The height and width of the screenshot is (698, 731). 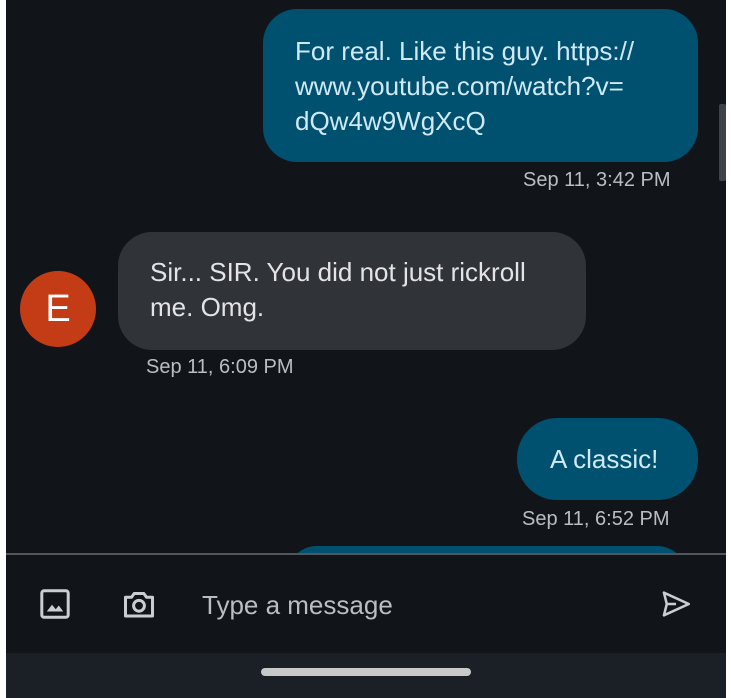 I want to click on message-line: dQw4w9WgXcQ, so click(x=390, y=121).